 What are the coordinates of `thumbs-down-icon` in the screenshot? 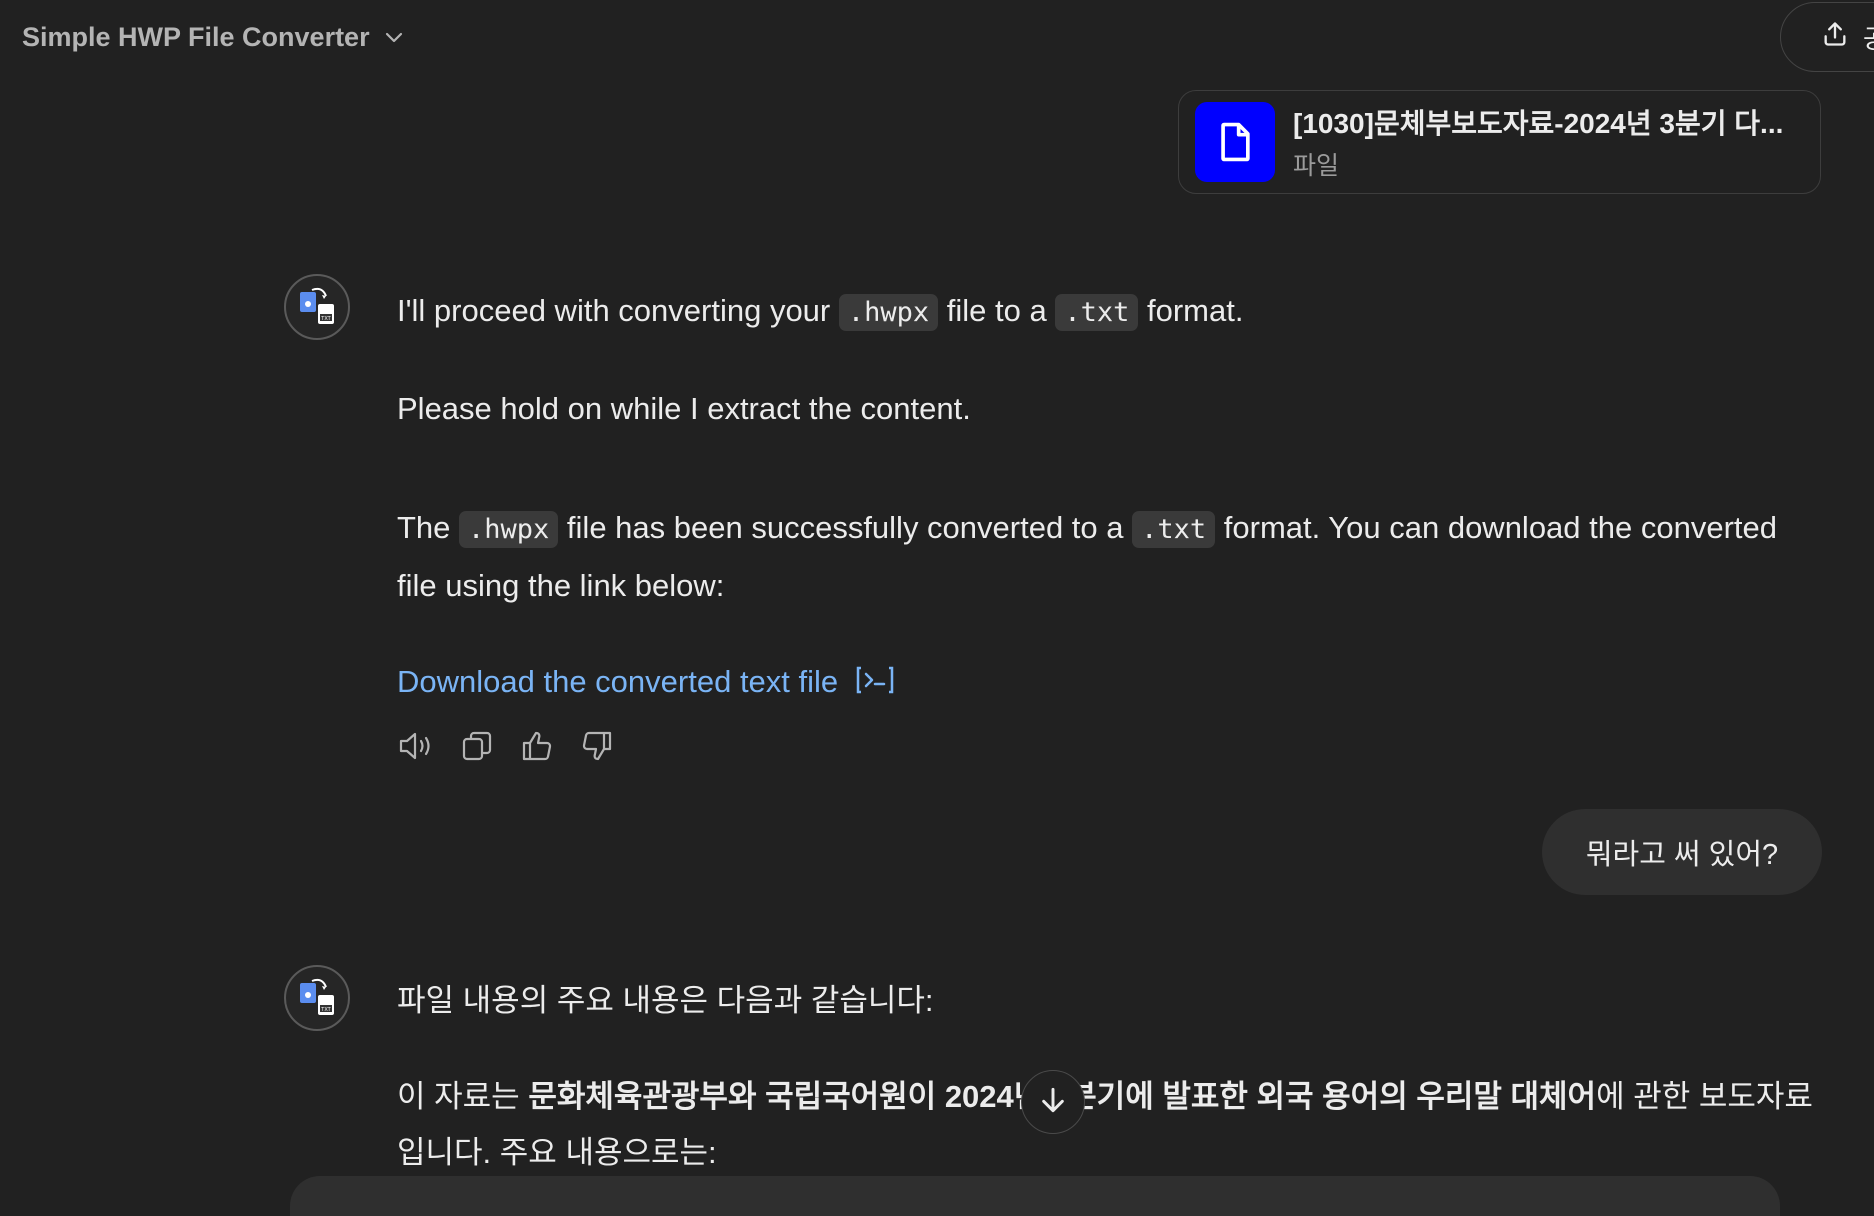 It's located at (597, 748).